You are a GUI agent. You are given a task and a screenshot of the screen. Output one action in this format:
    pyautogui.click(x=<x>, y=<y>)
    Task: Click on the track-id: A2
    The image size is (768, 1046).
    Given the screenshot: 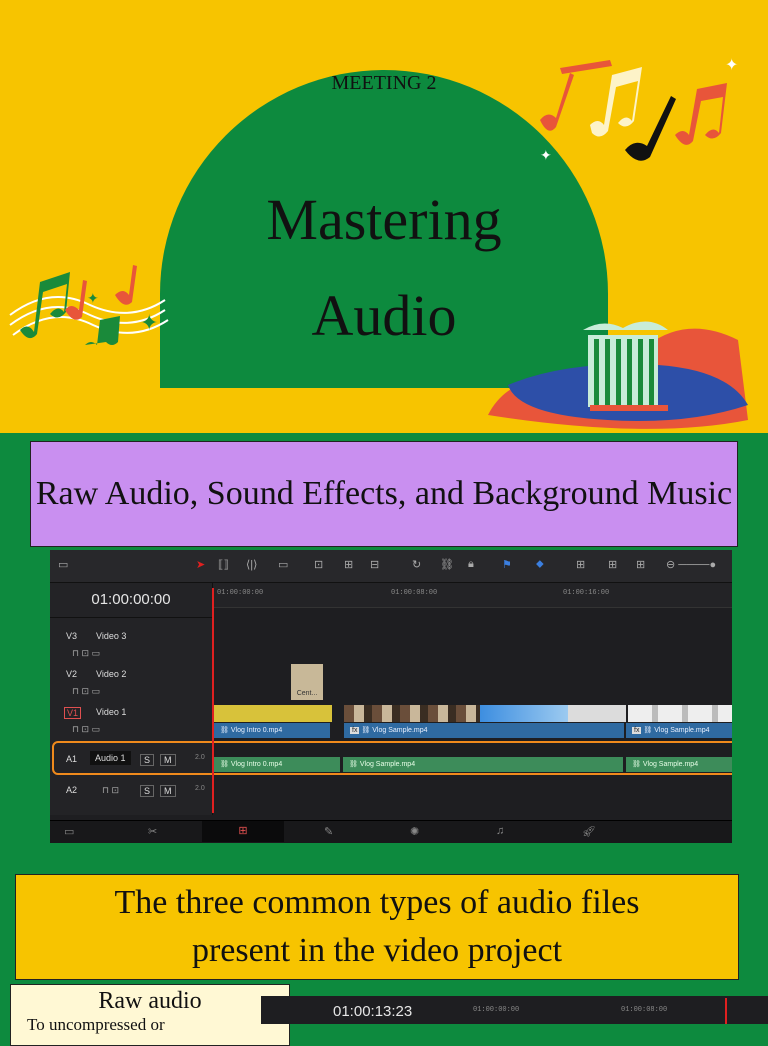 What is the action you would take?
    pyautogui.click(x=72, y=790)
    